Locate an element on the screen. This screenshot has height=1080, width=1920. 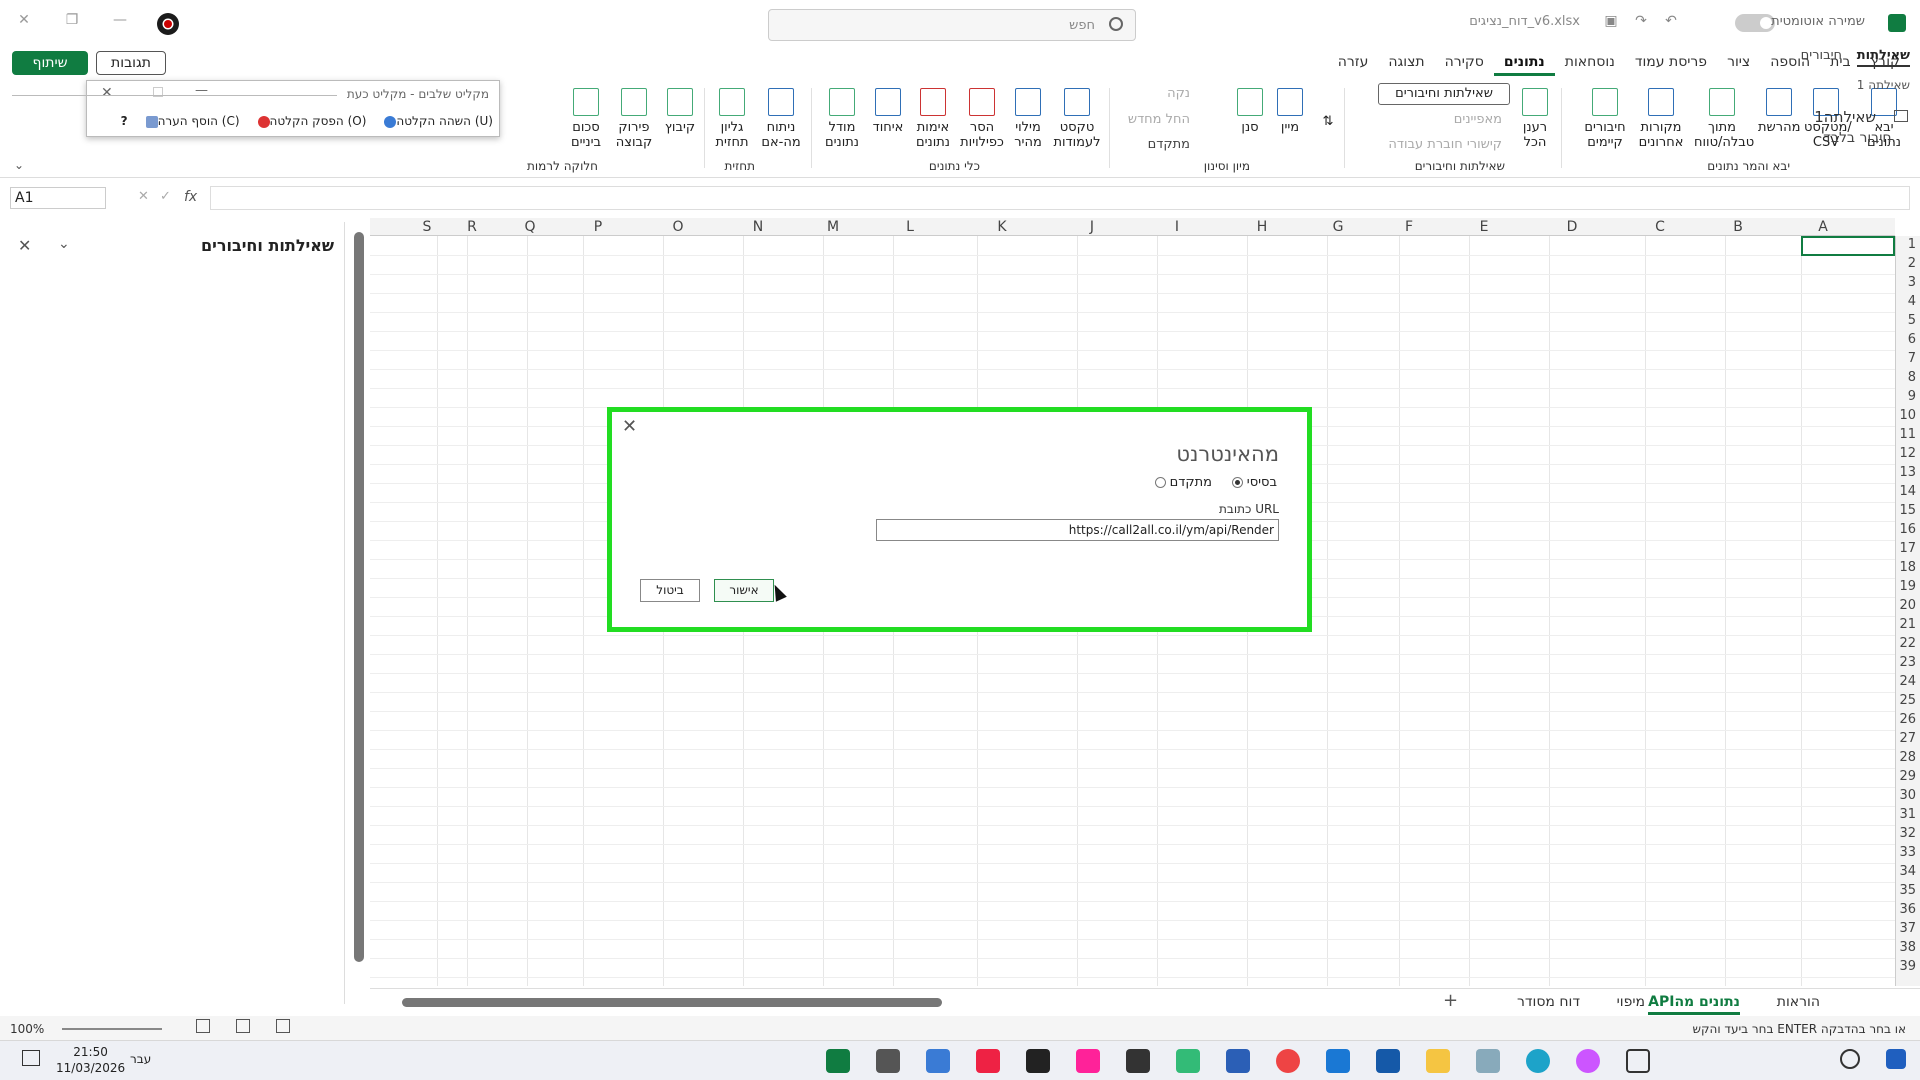
column-header: H is located at coordinates (1262, 227).